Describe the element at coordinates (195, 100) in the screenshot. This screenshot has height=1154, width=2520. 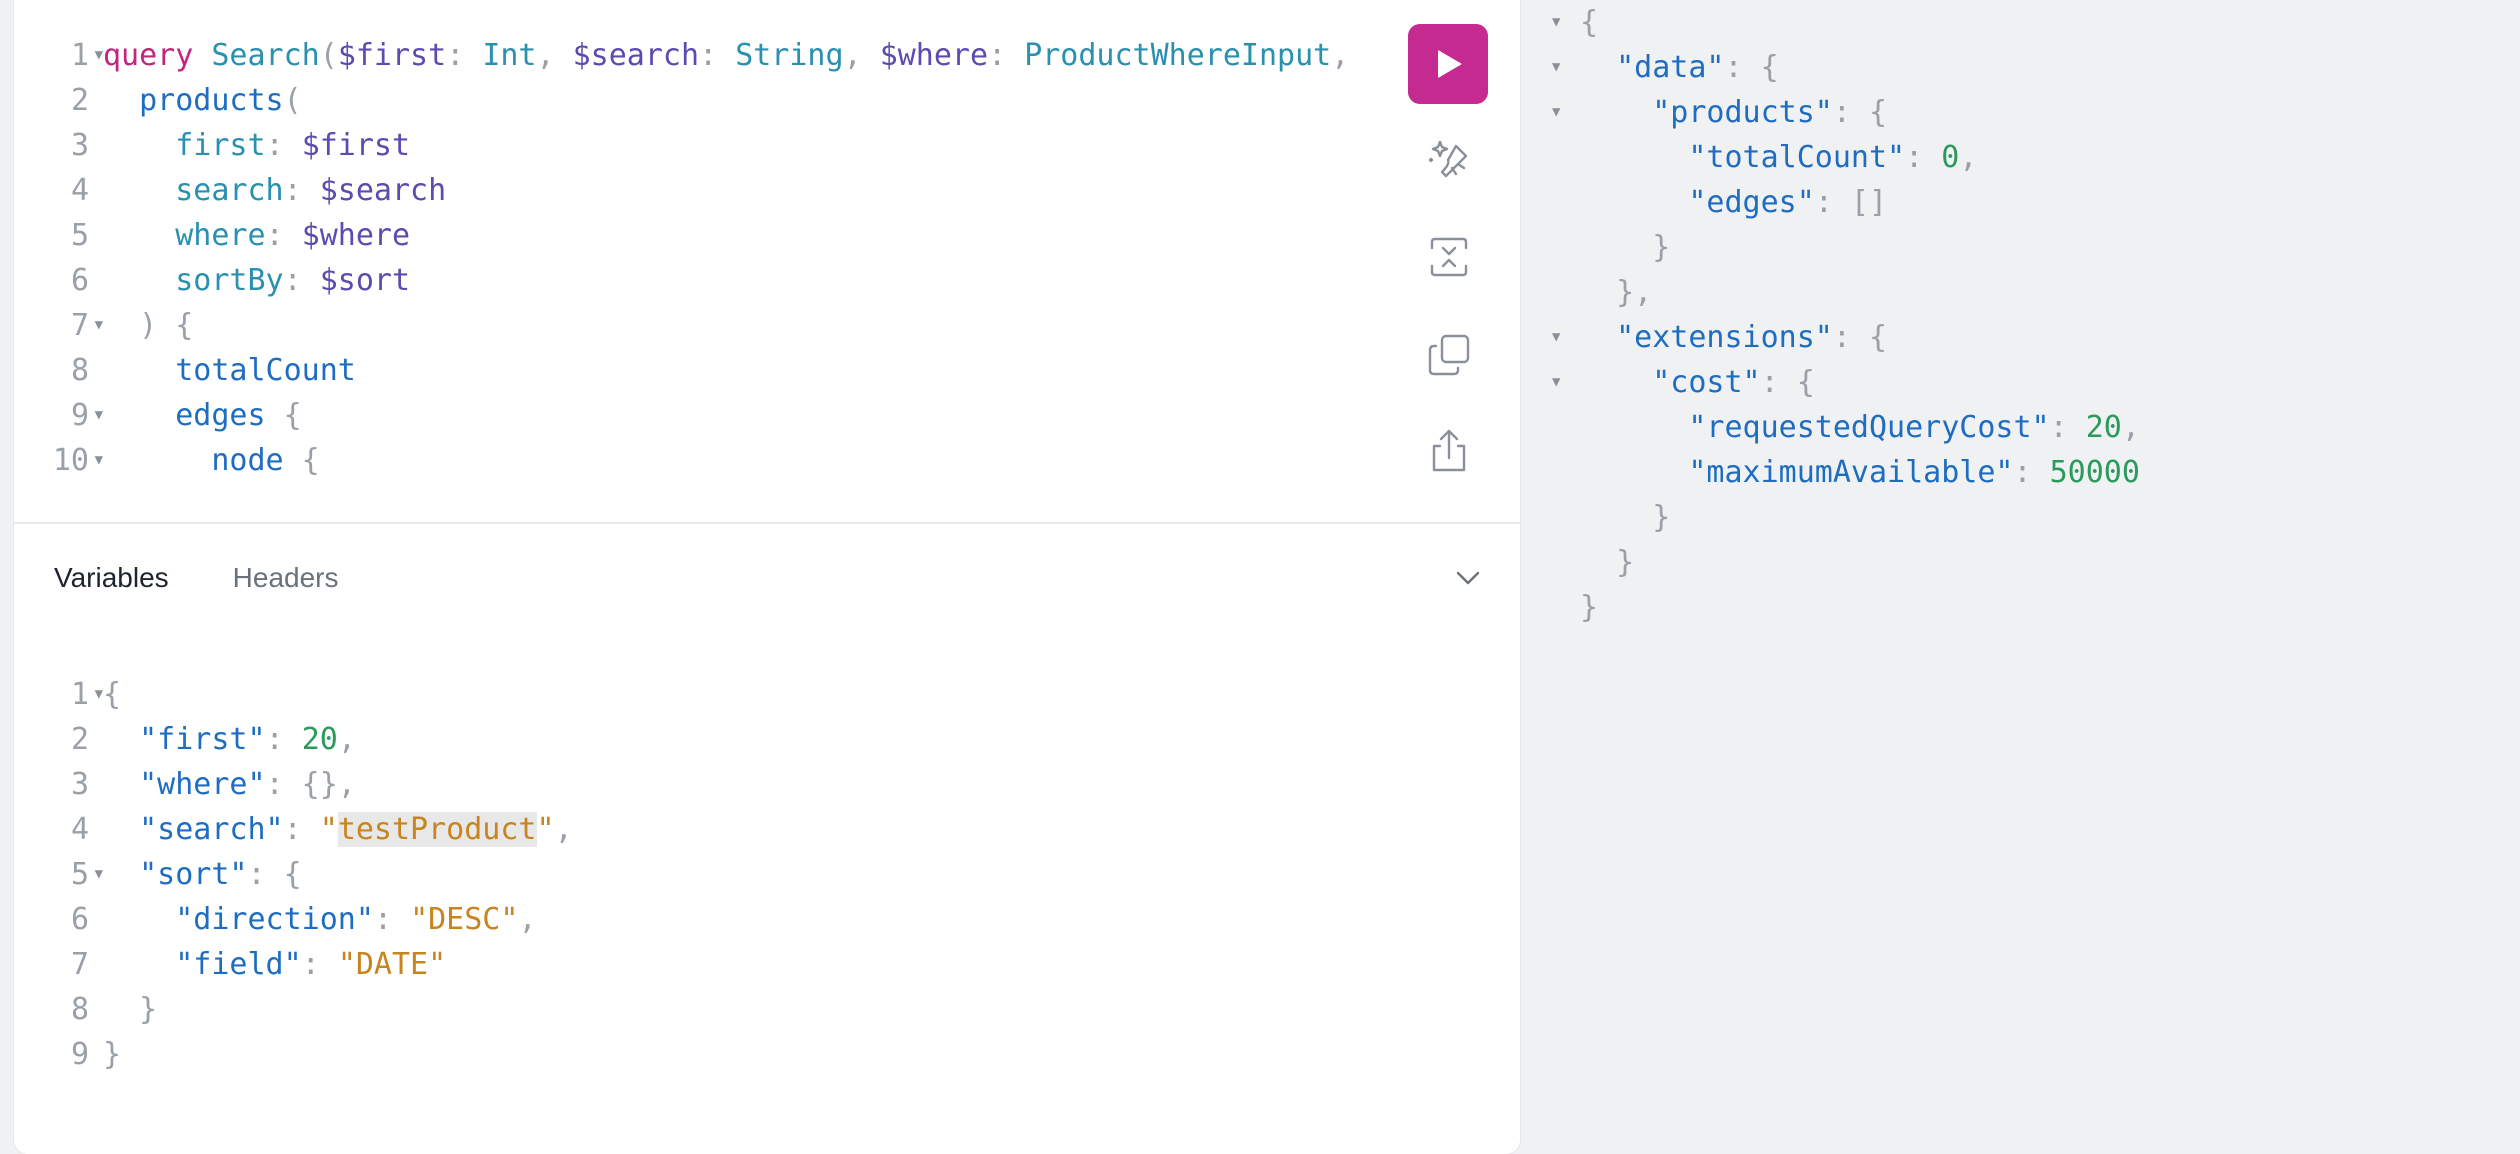
I see `code-content: products(` at that location.